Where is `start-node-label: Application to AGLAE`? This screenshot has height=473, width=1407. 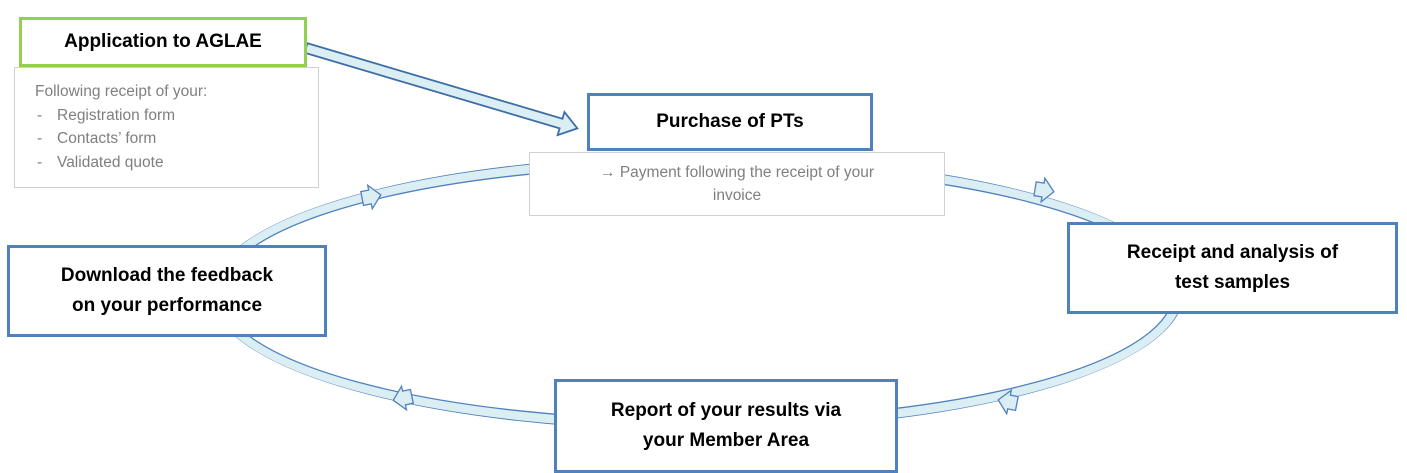 start-node-label: Application to AGLAE is located at coordinates (163, 41).